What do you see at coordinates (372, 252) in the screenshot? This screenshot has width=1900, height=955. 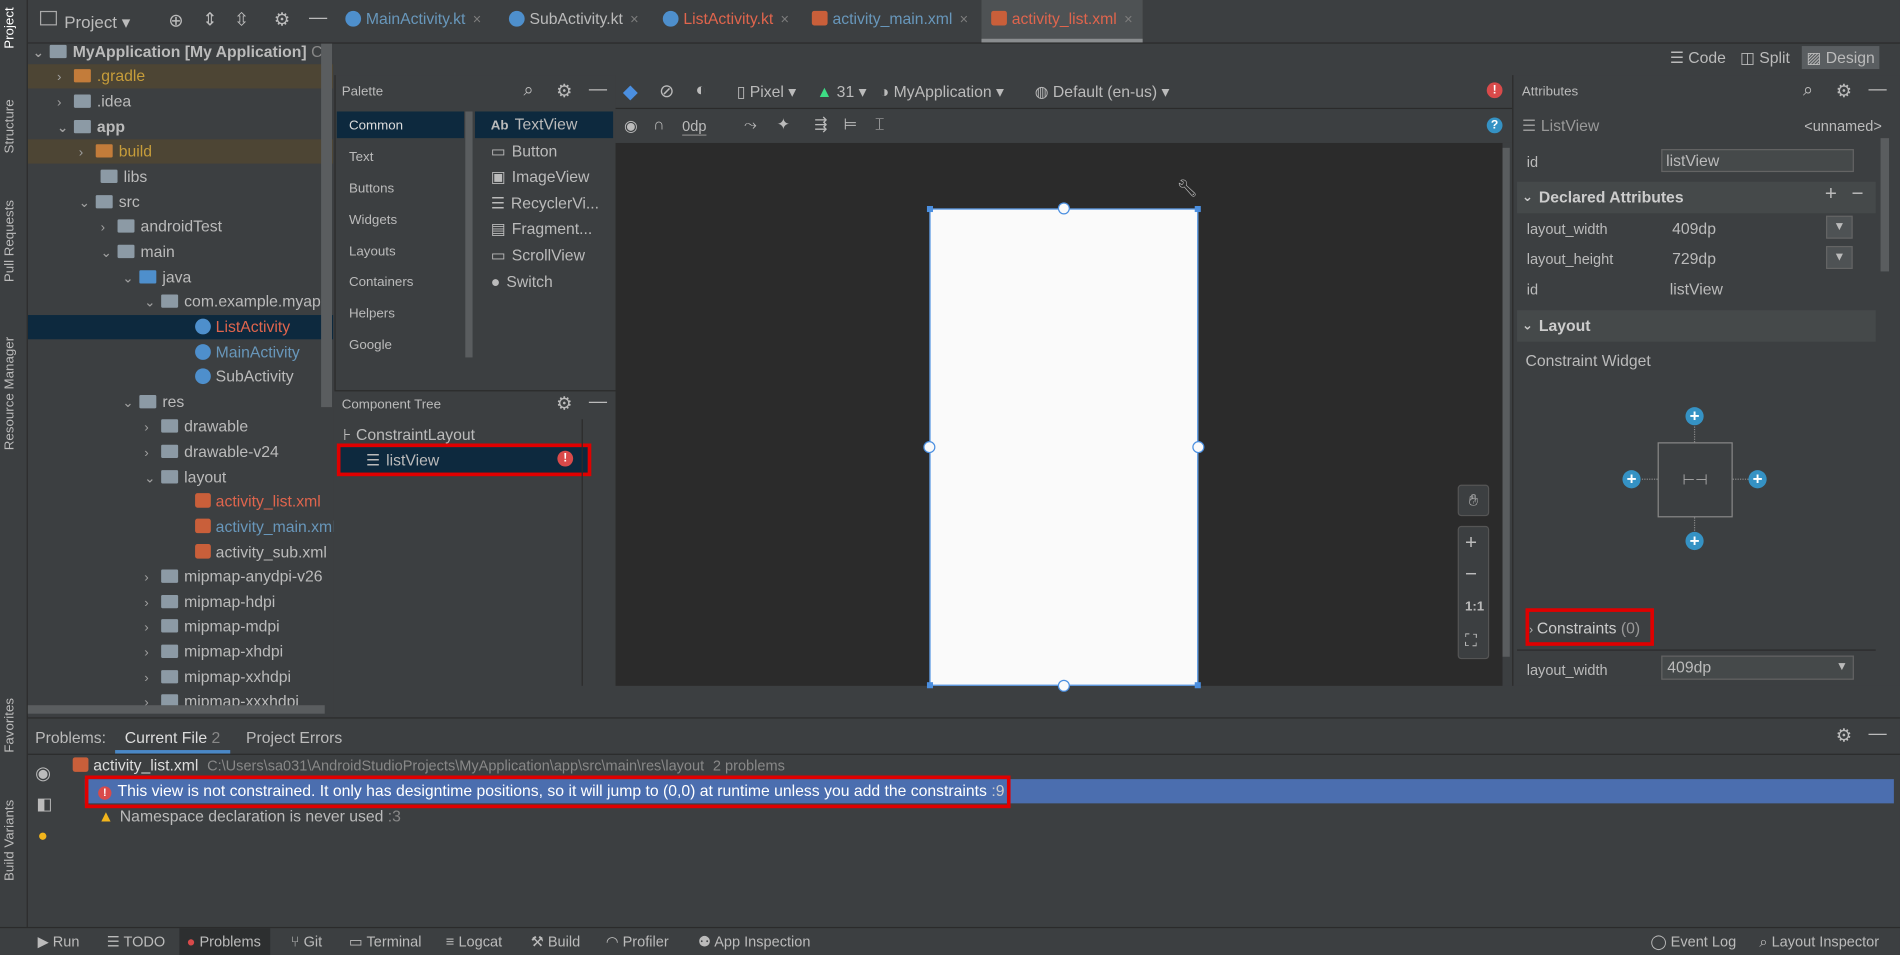 I see `palette-category-layouts: Layouts` at bounding box center [372, 252].